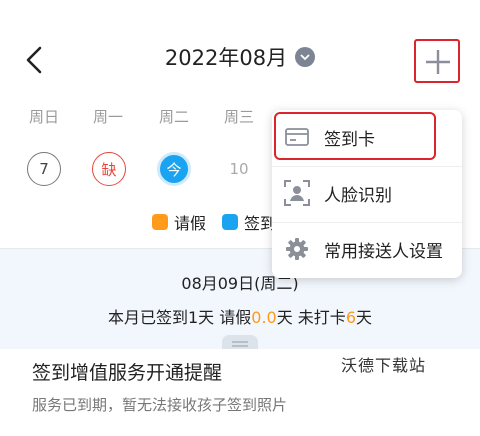  Describe the element at coordinates (358, 195) in the screenshot. I see `menu-item-label: 人脸识别` at that location.